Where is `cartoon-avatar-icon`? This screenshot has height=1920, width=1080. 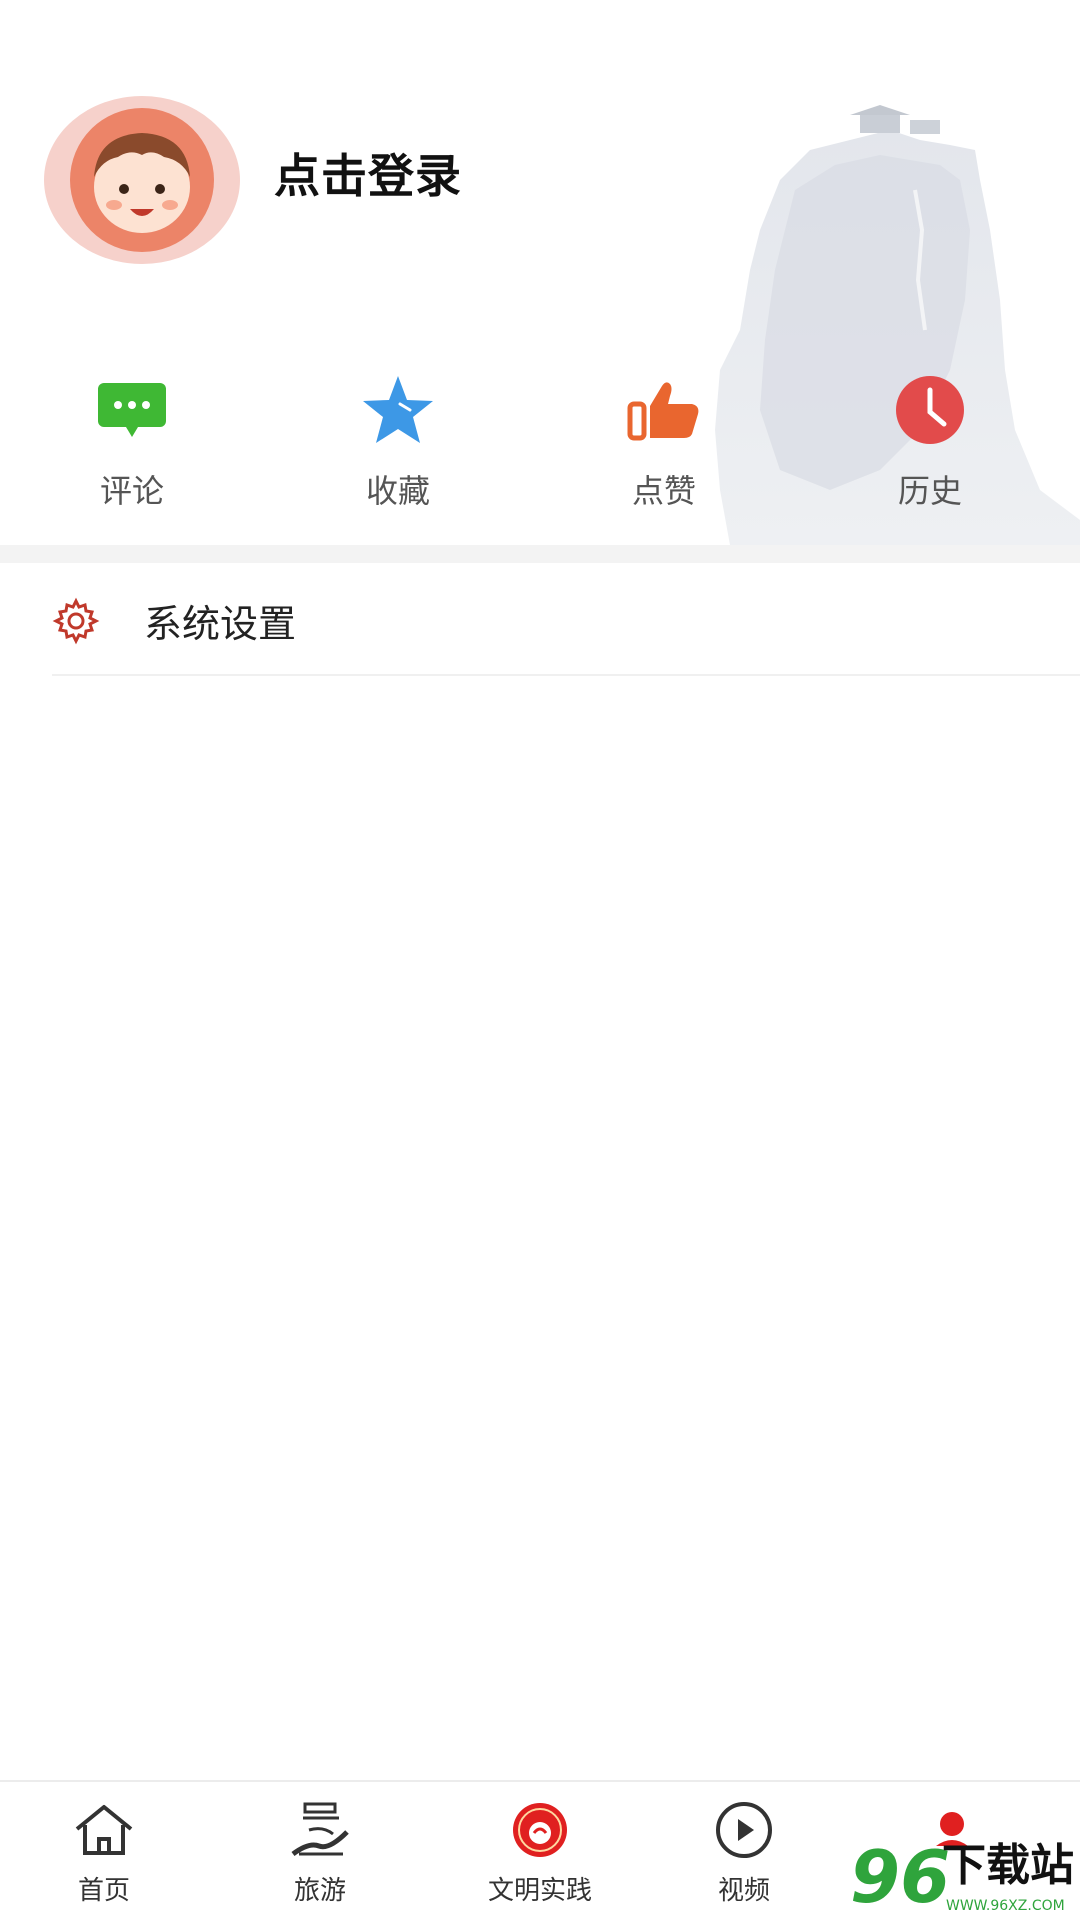 cartoon-avatar-icon is located at coordinates (142, 180).